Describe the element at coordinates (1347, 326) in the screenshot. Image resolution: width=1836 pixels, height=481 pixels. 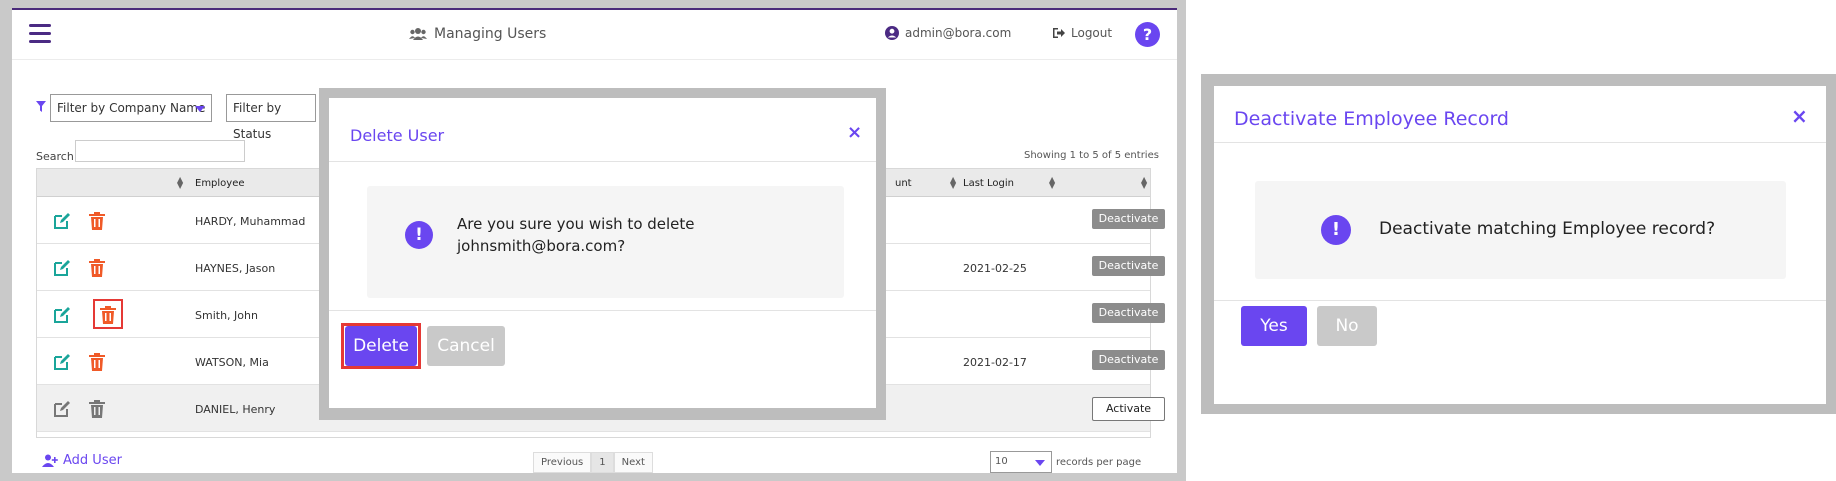
I see `no-button: No` at that location.